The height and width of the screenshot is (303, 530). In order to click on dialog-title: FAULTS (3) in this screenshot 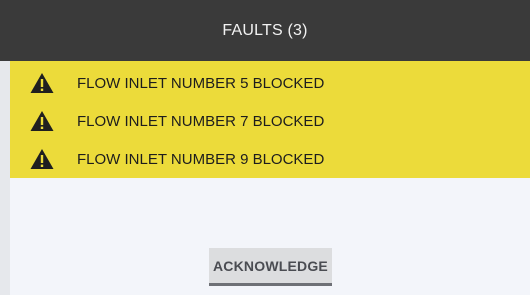, I will do `click(265, 30)`.